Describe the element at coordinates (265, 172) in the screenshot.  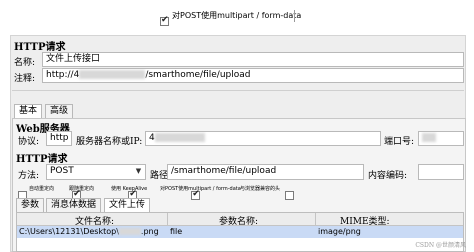
I see `path-input: /smarthome/file/upload` at that location.